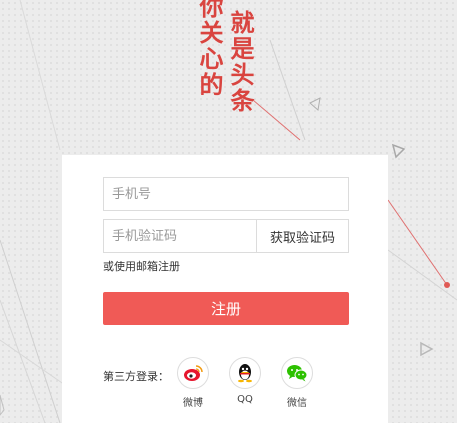 Image resolution: width=457 pixels, height=423 pixels. I want to click on slogan-line-1: 你关心的, so click(209, 49).